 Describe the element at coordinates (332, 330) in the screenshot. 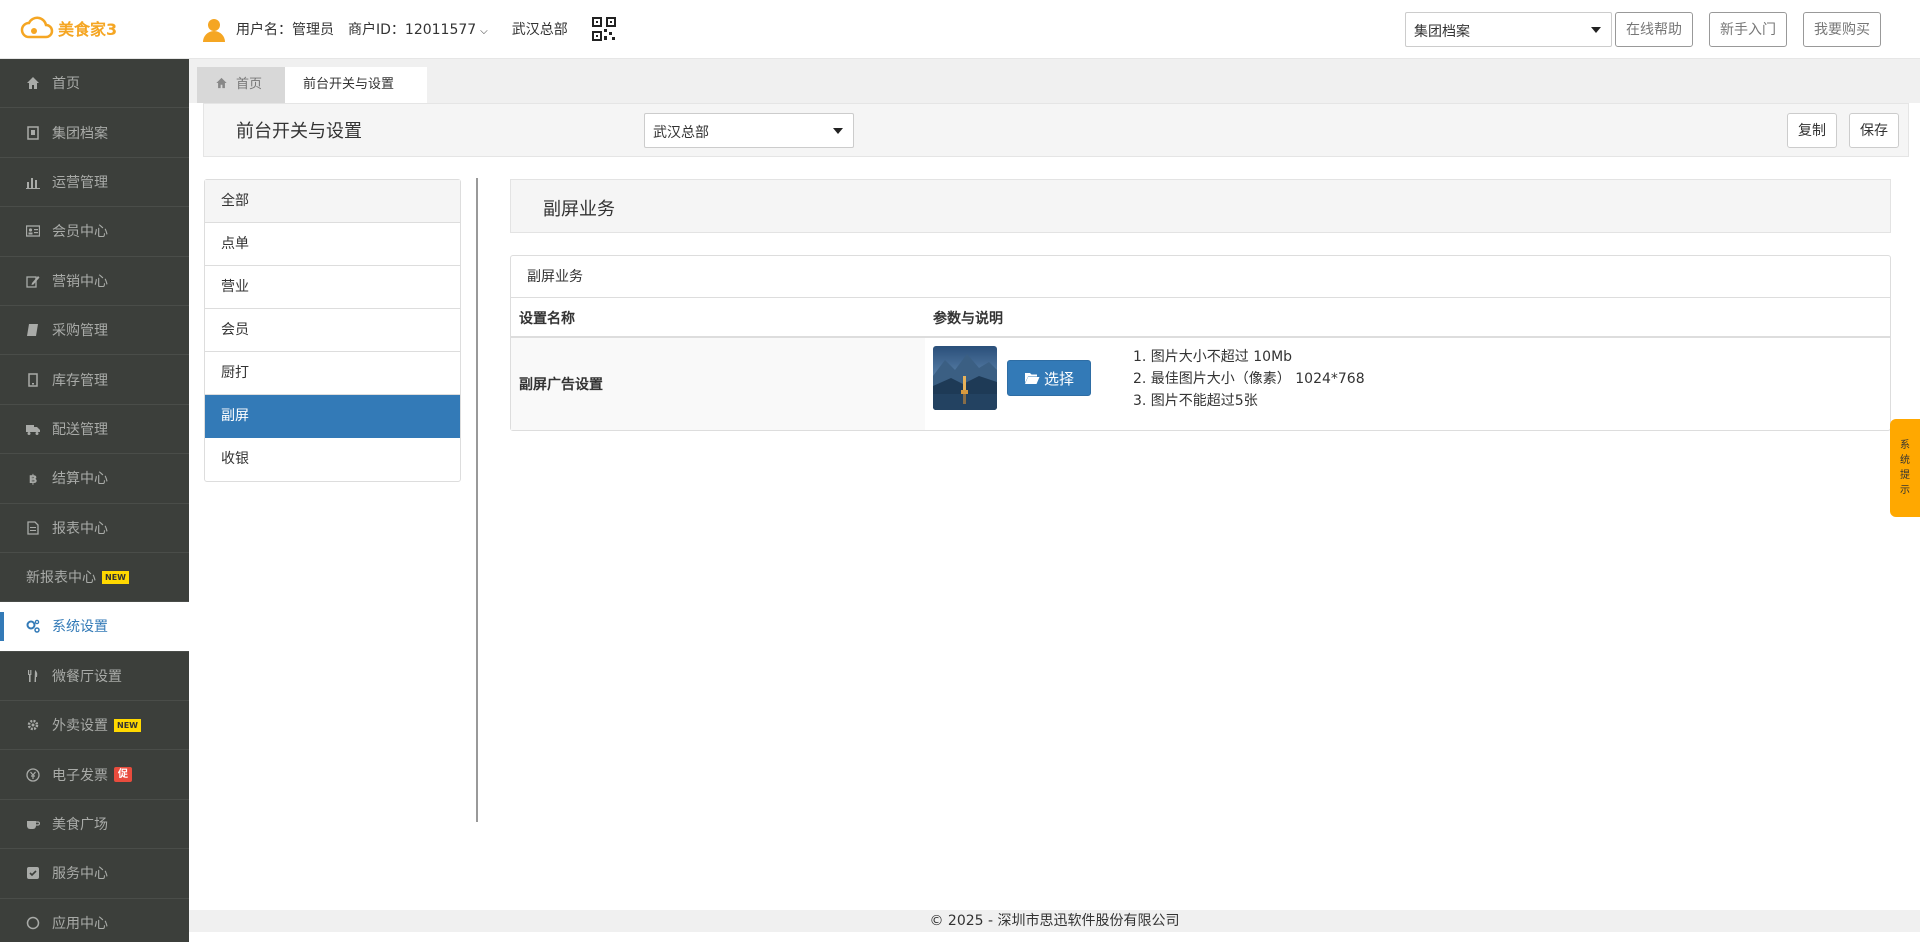

I see `category-item-member: 会员` at that location.